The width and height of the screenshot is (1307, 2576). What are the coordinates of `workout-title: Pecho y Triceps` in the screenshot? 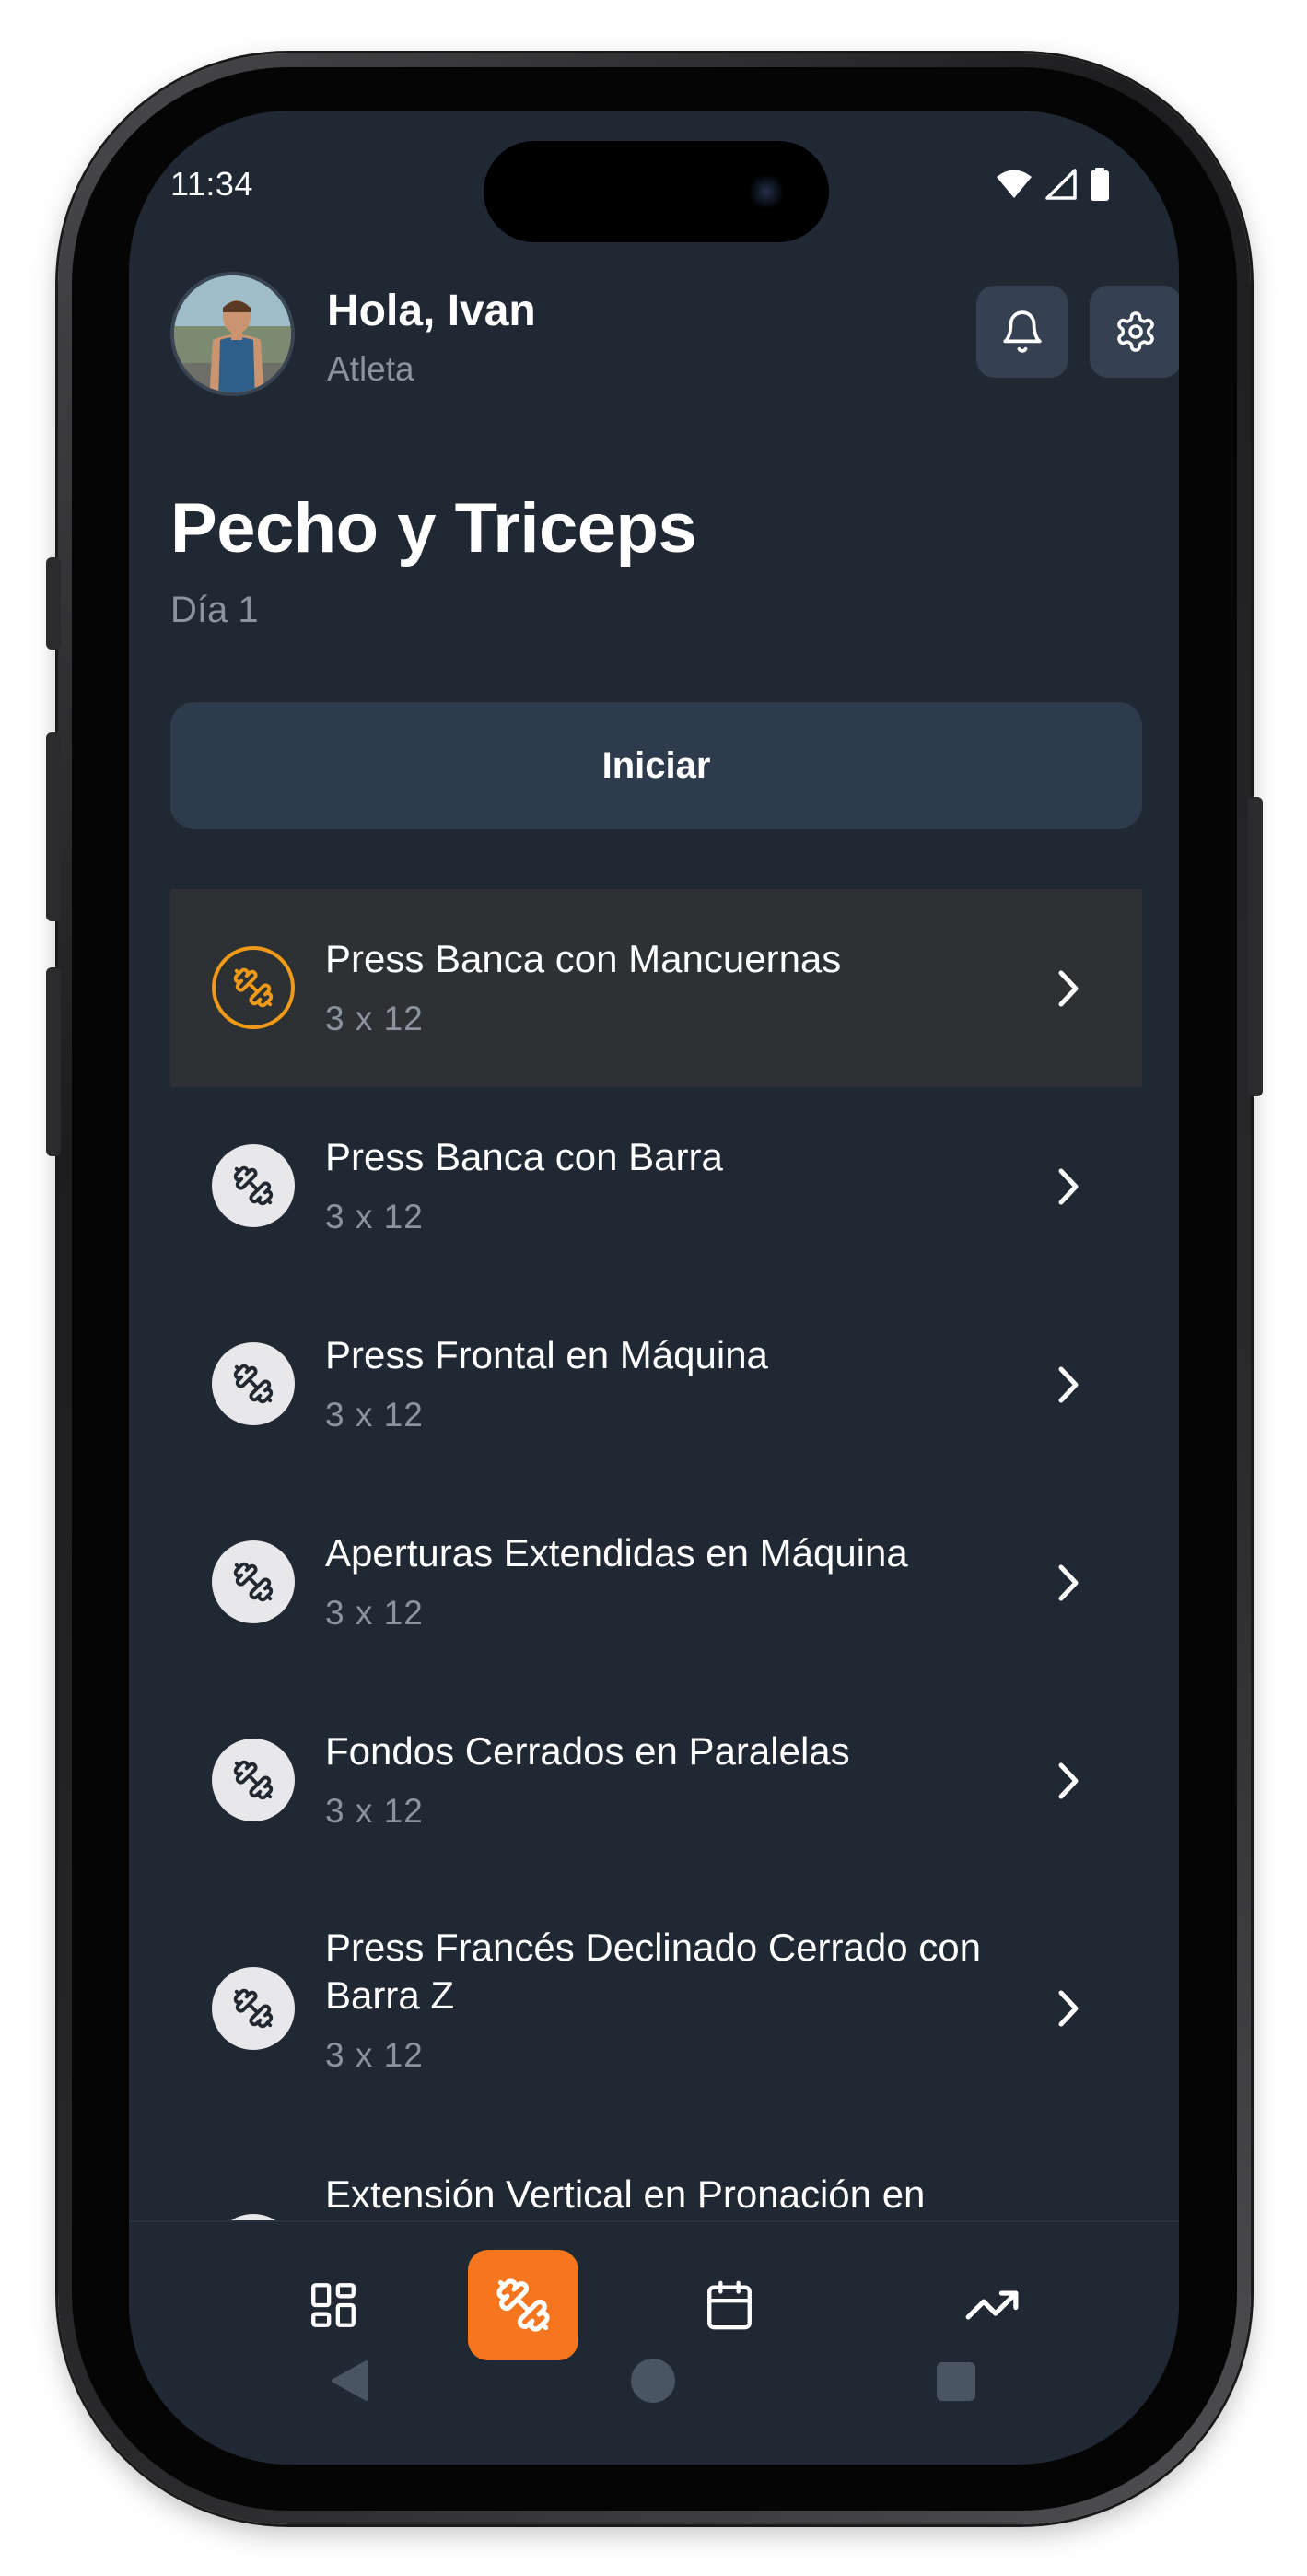 It's located at (433, 528).